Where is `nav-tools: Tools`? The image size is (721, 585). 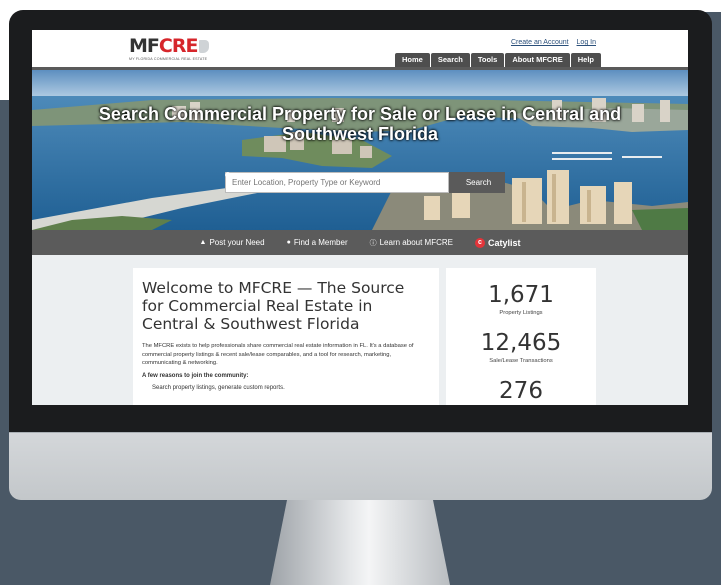
nav-tools: Tools is located at coordinates (487, 60).